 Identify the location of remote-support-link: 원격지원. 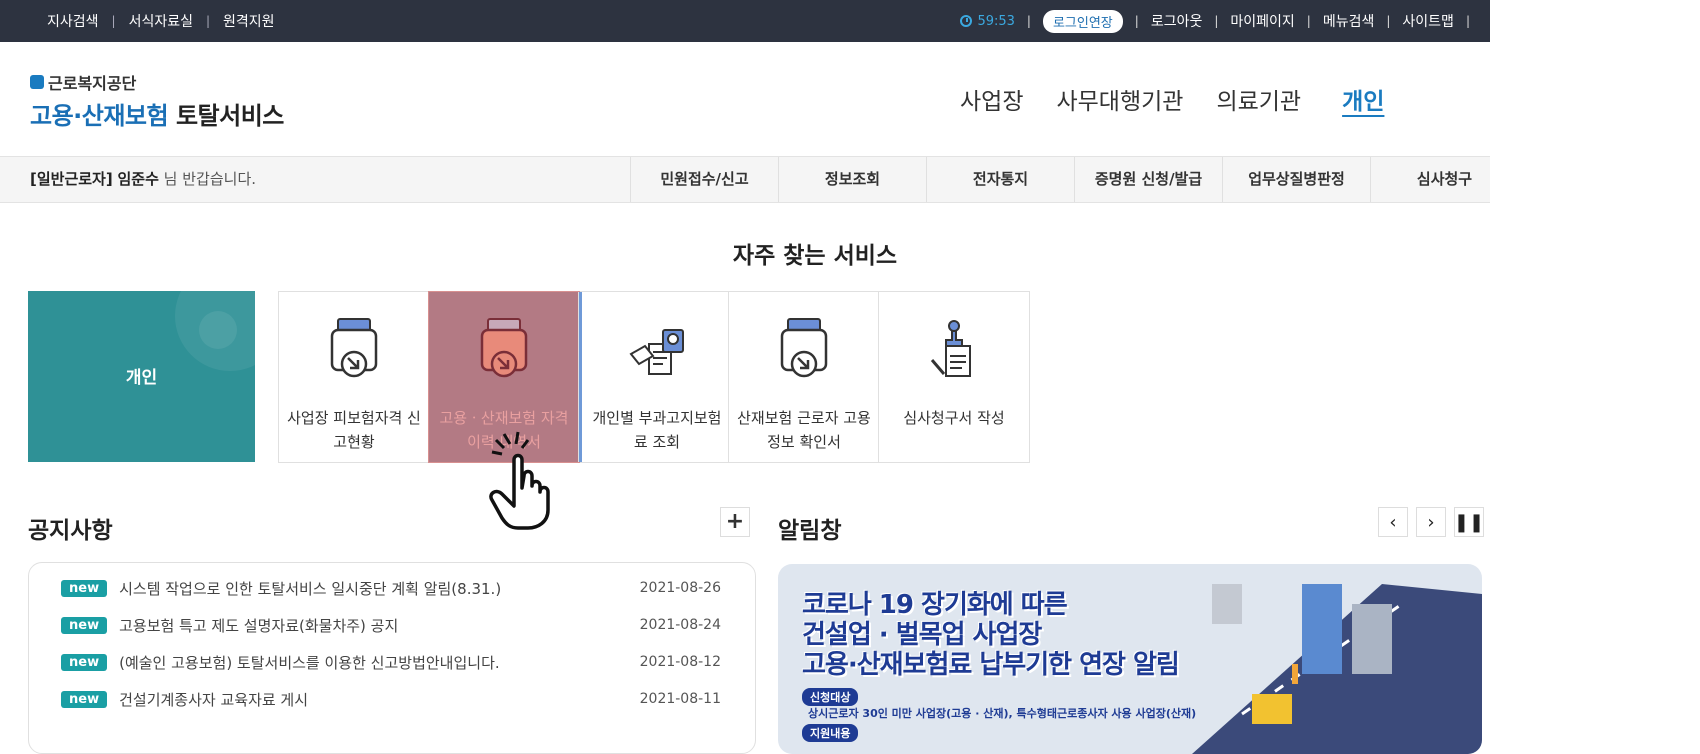
(249, 21).